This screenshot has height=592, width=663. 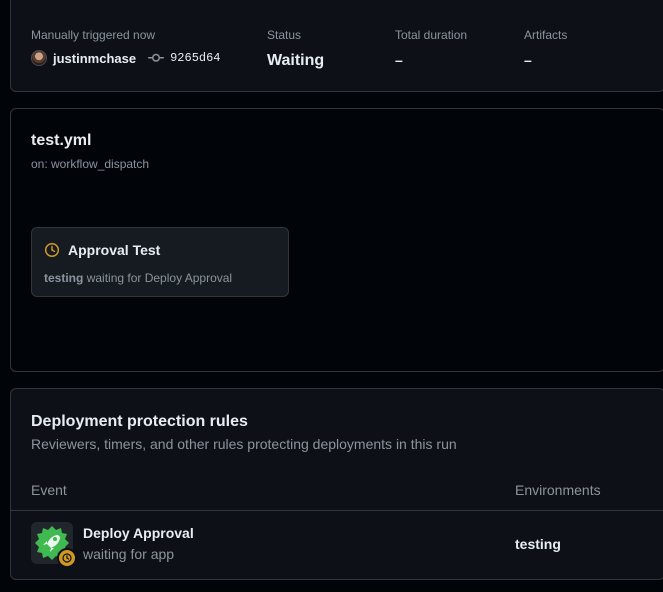 I want to click on trigger-details: justinmchase 9265d64, so click(x=126, y=58).